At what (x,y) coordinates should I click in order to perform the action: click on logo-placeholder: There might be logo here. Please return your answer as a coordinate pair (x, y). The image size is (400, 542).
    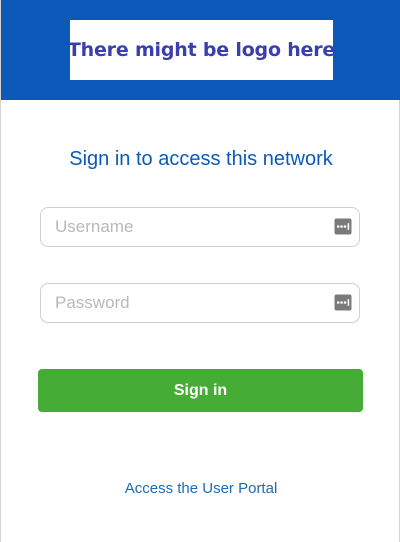
    Looking at the image, I should click on (201, 50).